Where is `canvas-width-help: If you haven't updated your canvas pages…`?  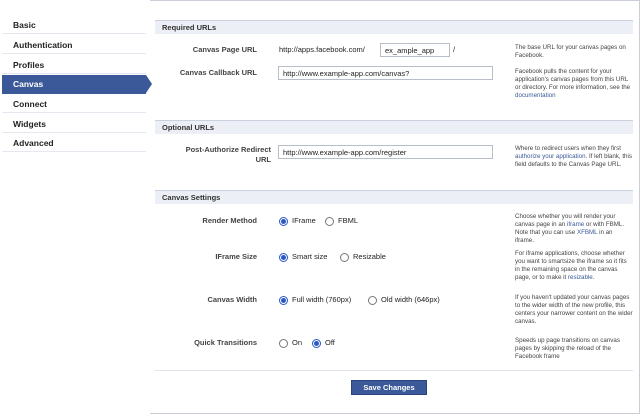
canvas-width-help: If you haven't updated your canvas pages… is located at coordinates (574, 309).